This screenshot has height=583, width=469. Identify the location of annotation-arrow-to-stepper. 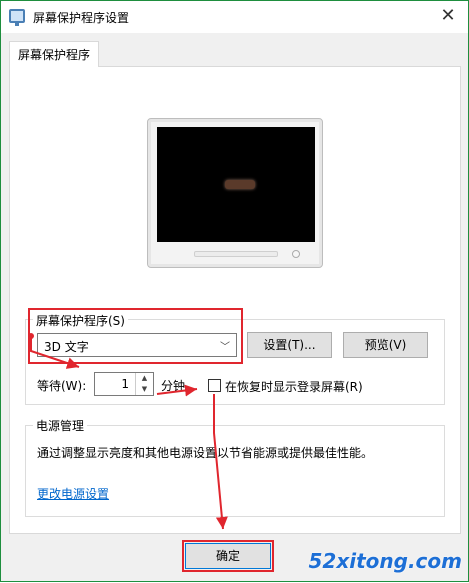
(55, 353).